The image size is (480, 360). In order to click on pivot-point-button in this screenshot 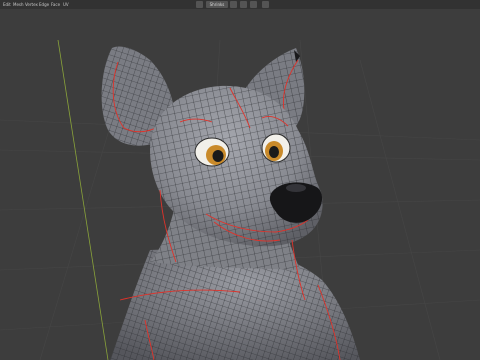, I will do `click(233, 4)`.